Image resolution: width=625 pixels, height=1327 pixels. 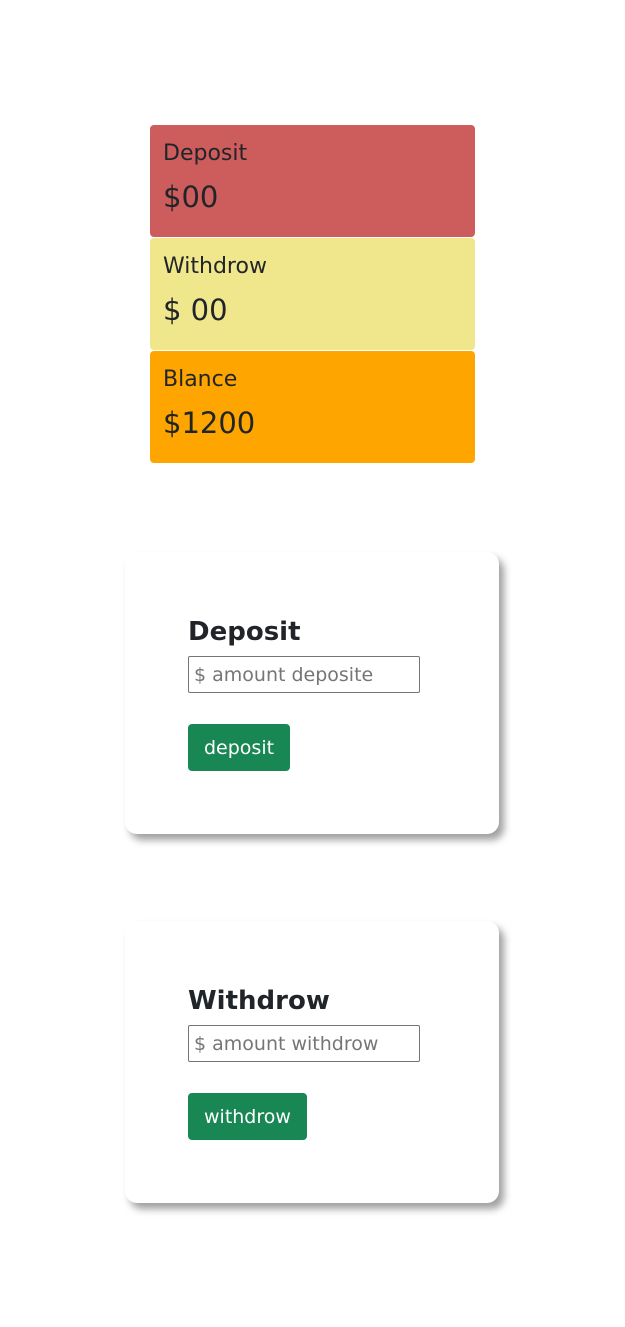 What do you see at coordinates (215, 266) in the screenshot?
I see `withdraw-summary-label: Withdrow` at bounding box center [215, 266].